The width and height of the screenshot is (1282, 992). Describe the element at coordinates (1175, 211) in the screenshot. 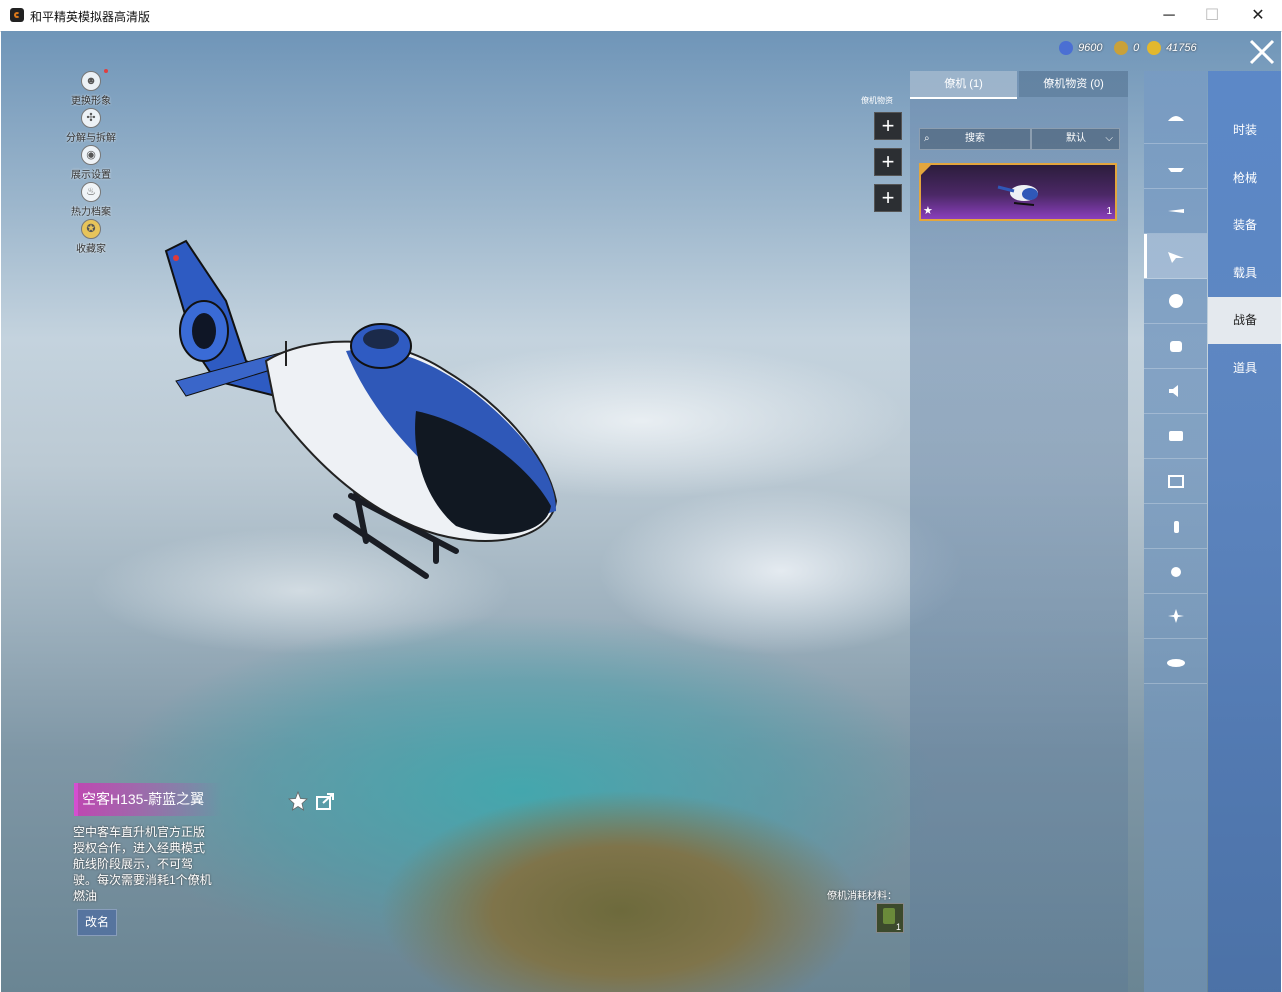

I see `plane-icon` at that location.